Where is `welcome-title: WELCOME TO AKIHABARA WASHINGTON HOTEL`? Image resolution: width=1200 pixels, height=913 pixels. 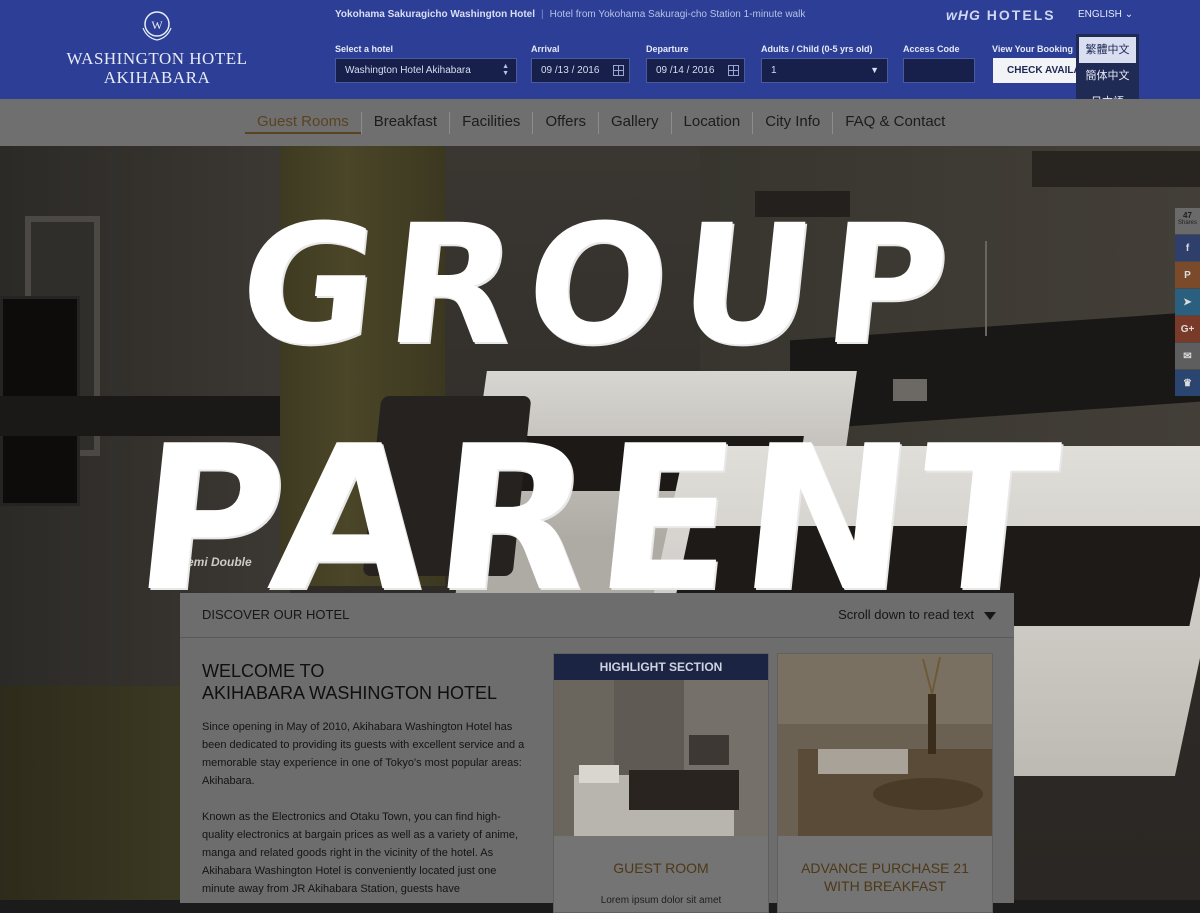
welcome-title: WELCOME TO AKIHABARA WASHINGTON HOTEL is located at coordinates (367, 682).